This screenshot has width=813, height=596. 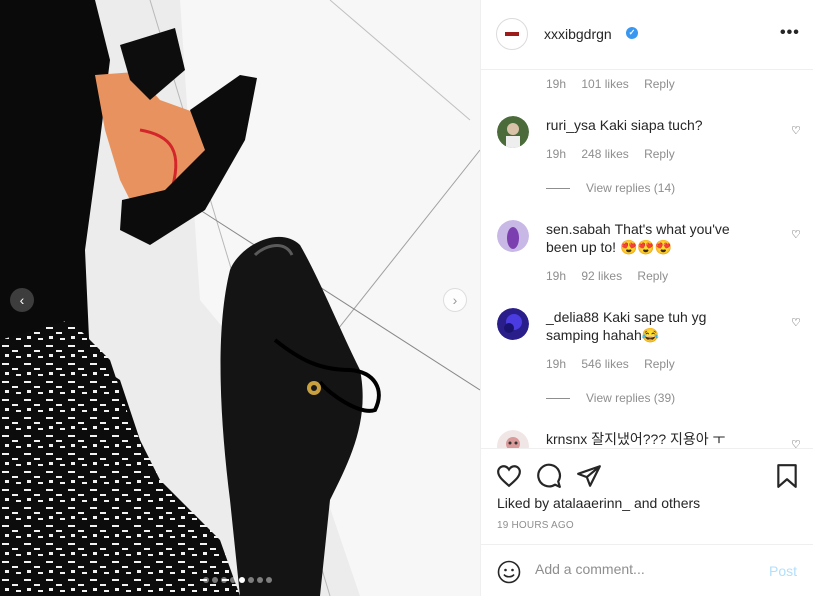 What do you see at coordinates (604, 154) in the screenshot?
I see `comment-likes: 248 likes` at bounding box center [604, 154].